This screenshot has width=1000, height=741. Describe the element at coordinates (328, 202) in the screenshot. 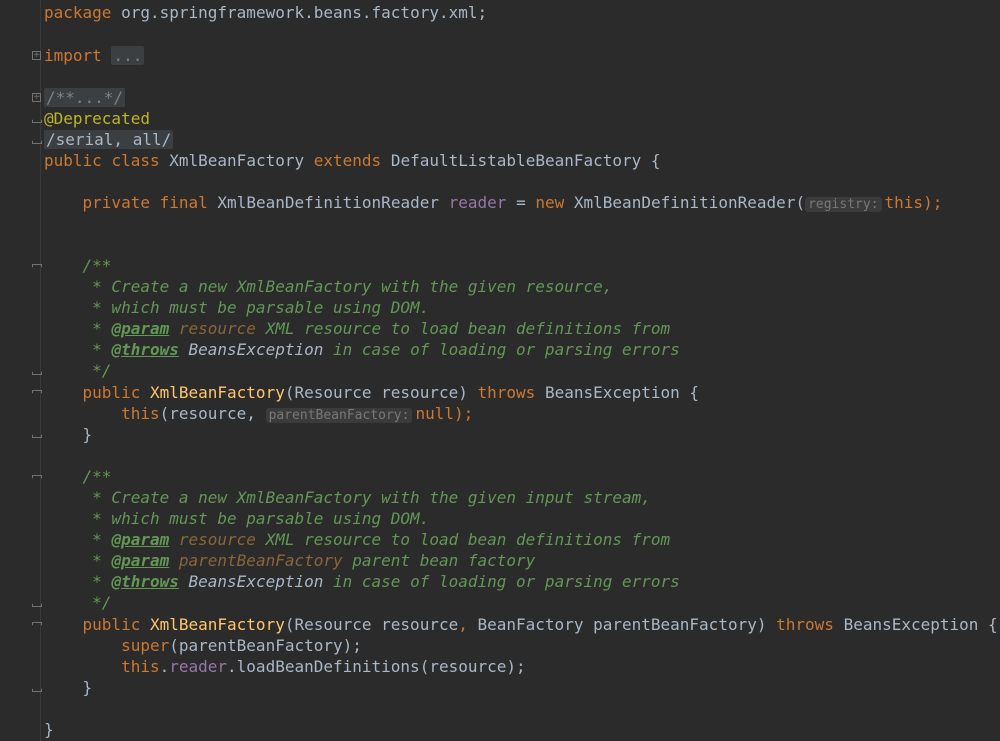

I see `field-type: XmlBeanDefinitionReader` at that location.